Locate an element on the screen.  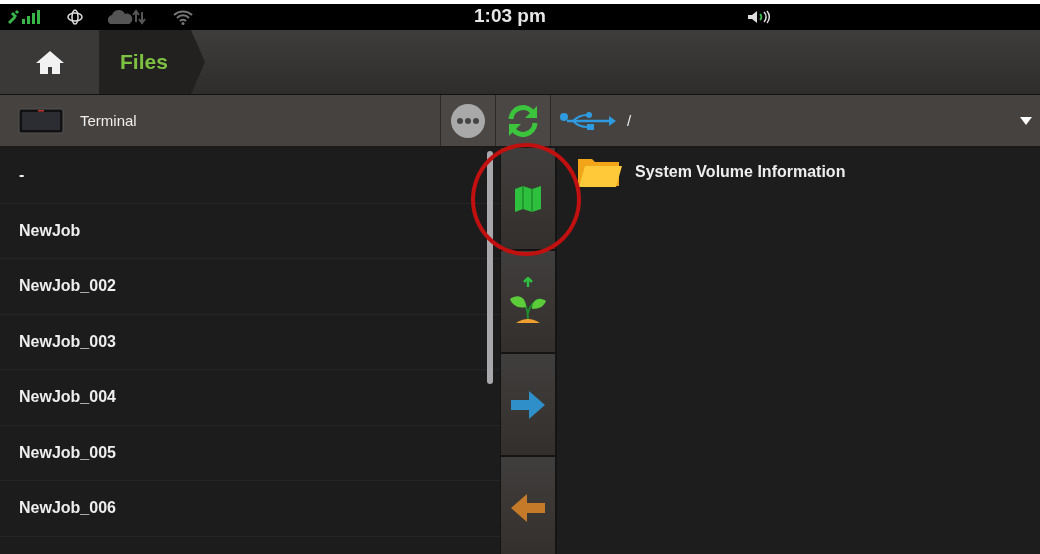
map-button is located at coordinates (528, 198).